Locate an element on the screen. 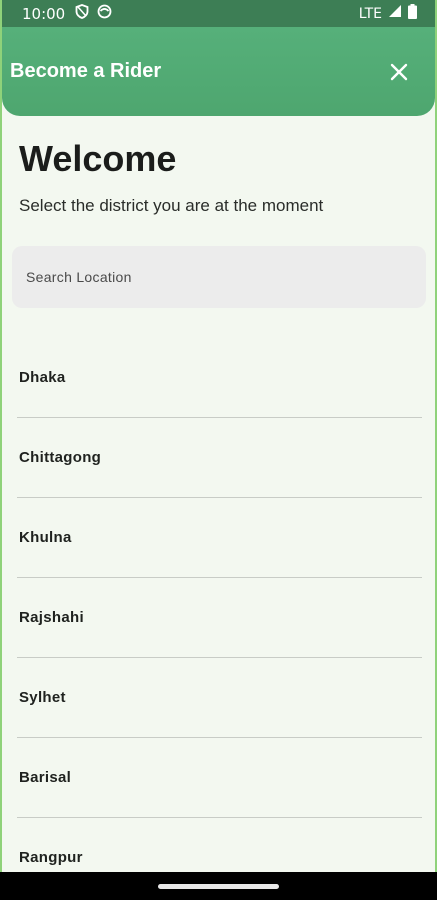 This screenshot has width=437, height=900. district-label: Barisal is located at coordinates (45, 777).